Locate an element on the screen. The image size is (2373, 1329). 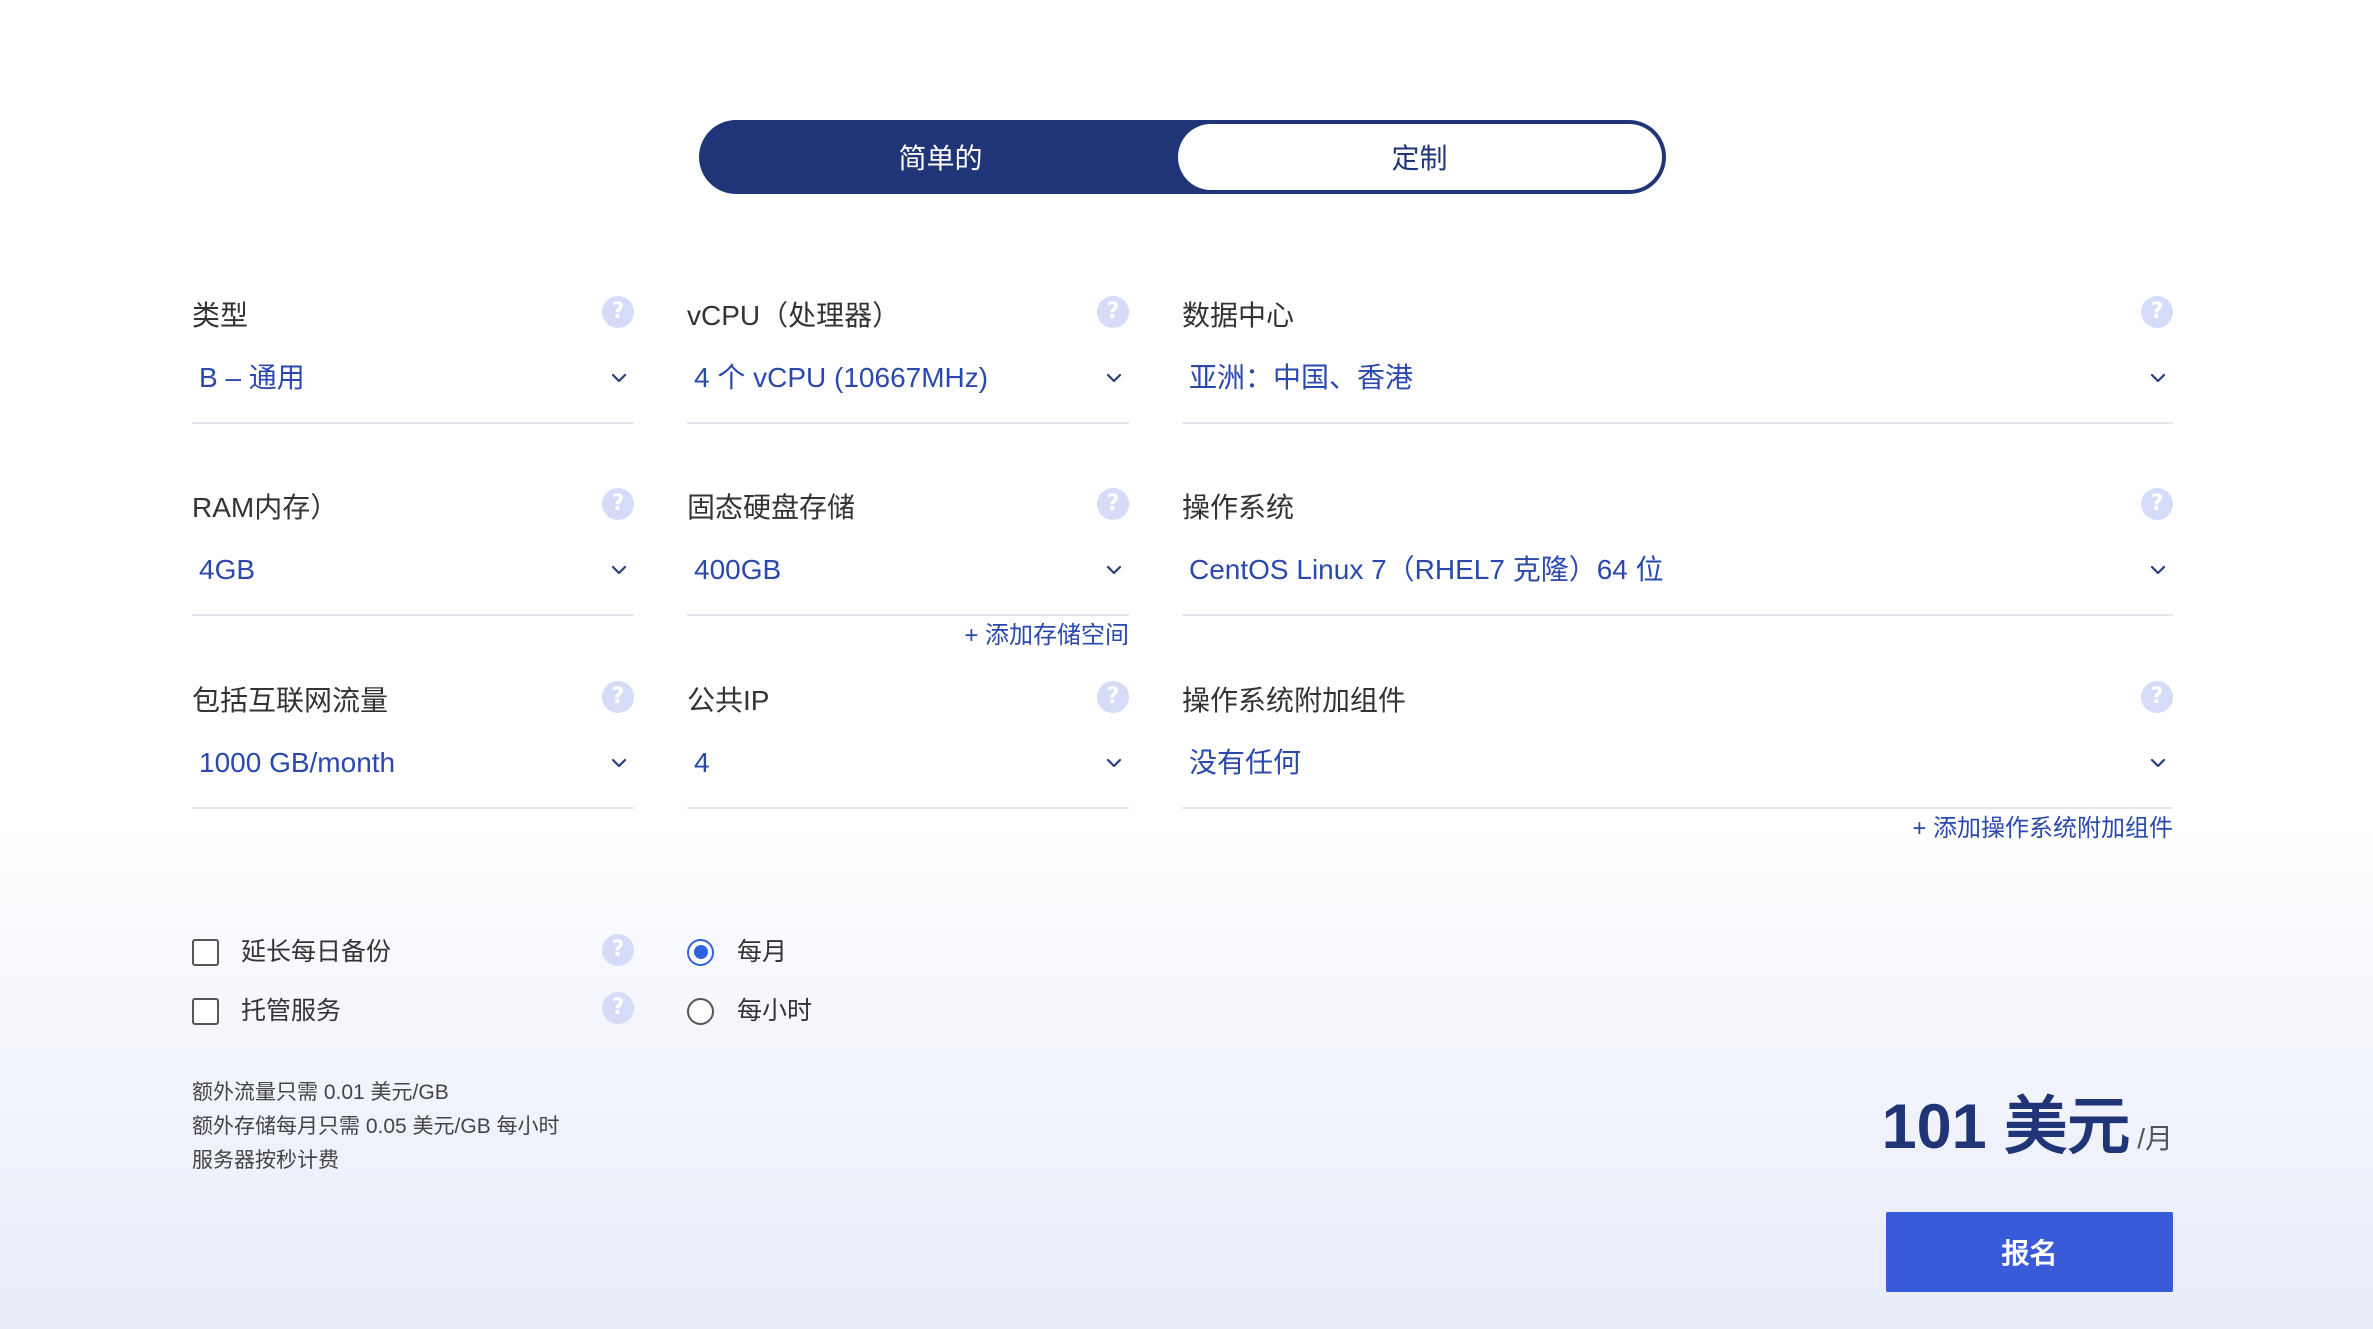
field-public-ip: 公共IP 4 is located at coordinates (908, 745).